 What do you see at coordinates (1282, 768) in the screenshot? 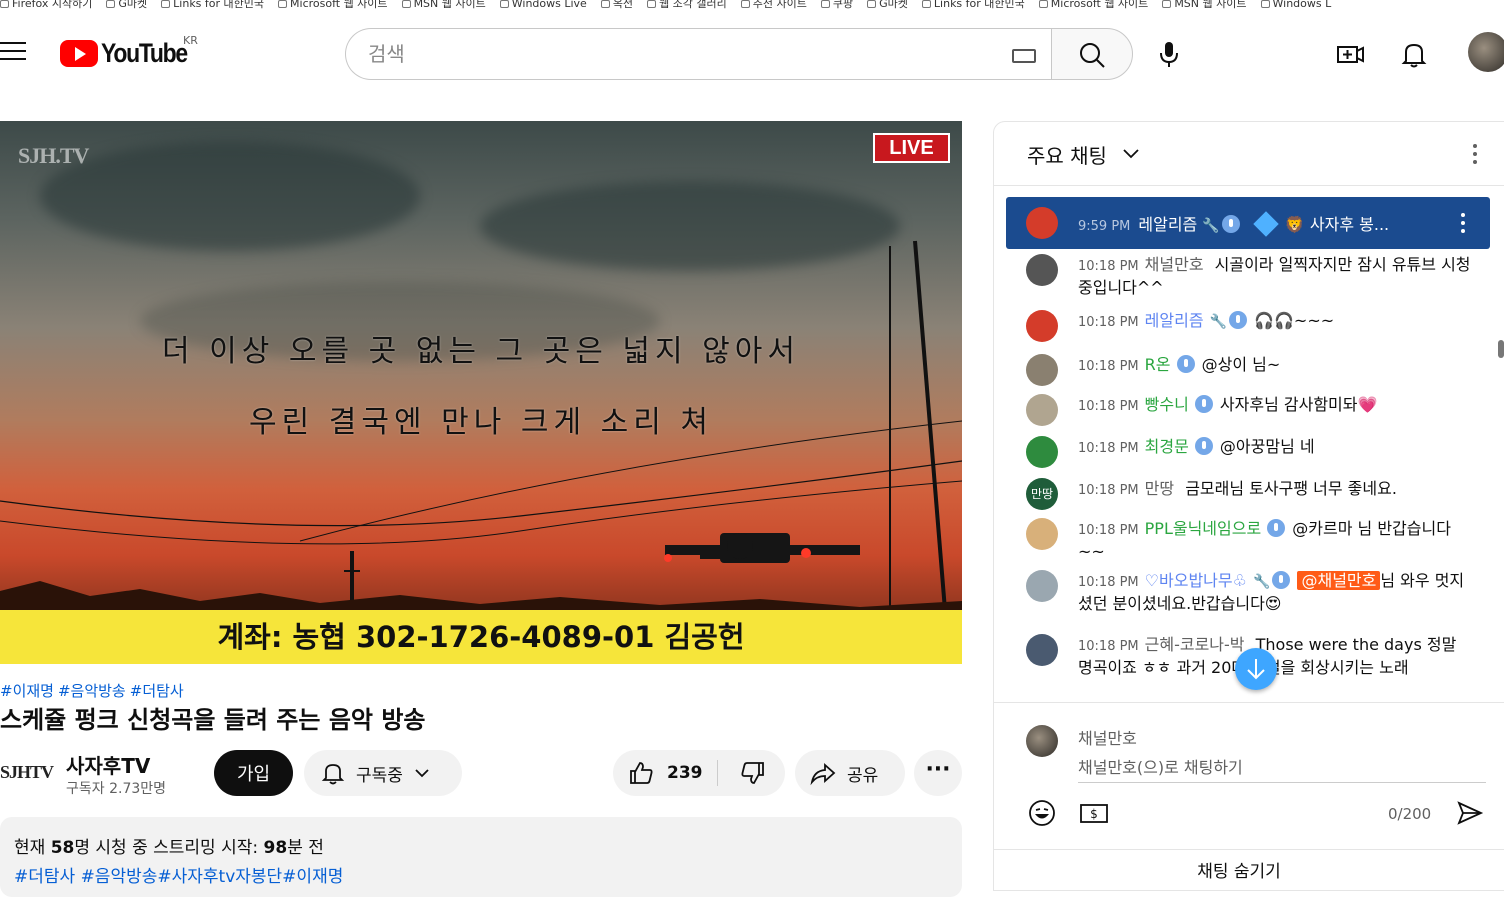
I see `chat-message-input` at bounding box center [1282, 768].